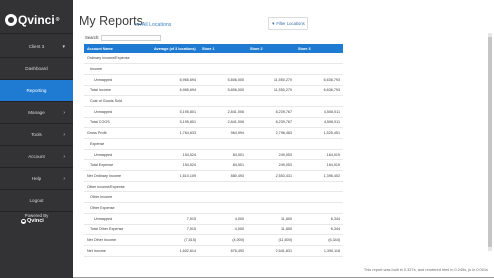  Describe the element at coordinates (36, 20) in the screenshot. I see `brand-name: Qvinci` at that location.